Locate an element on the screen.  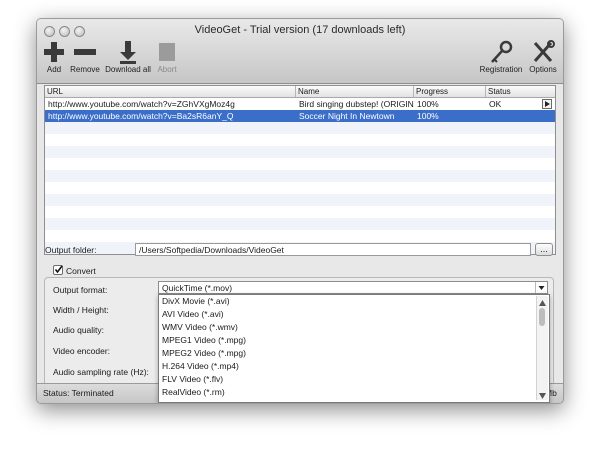
output-format-value: QuickTime (*.mov) is located at coordinates (197, 288).